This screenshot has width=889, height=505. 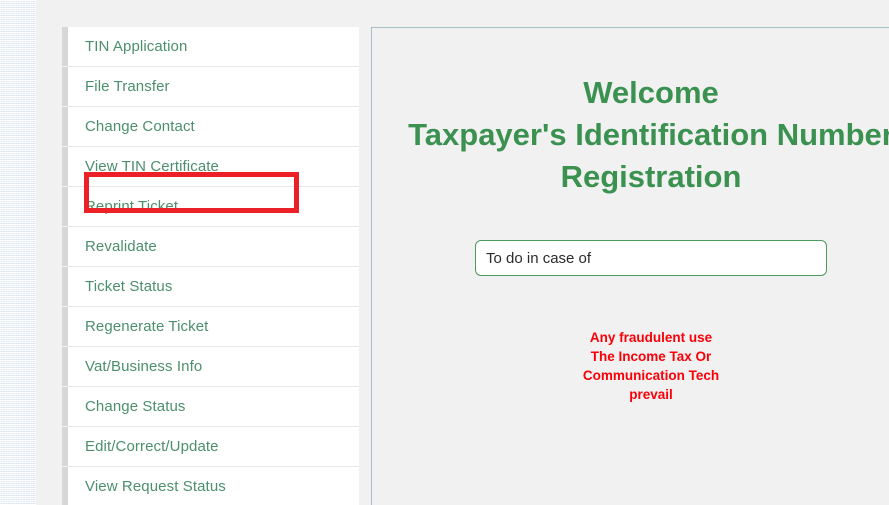 I want to click on sidebar-item-label: Regenerate Ticket, so click(x=147, y=326).